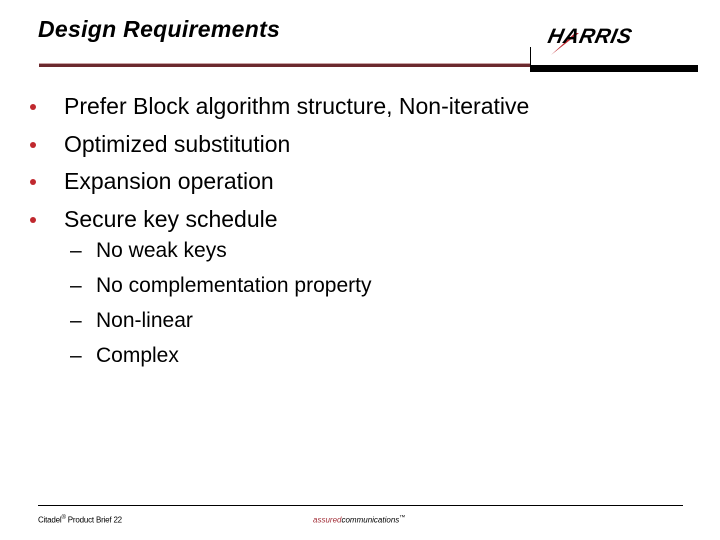 The height and width of the screenshot is (540, 720). I want to click on slide-title: Design Requirements, so click(159, 29).